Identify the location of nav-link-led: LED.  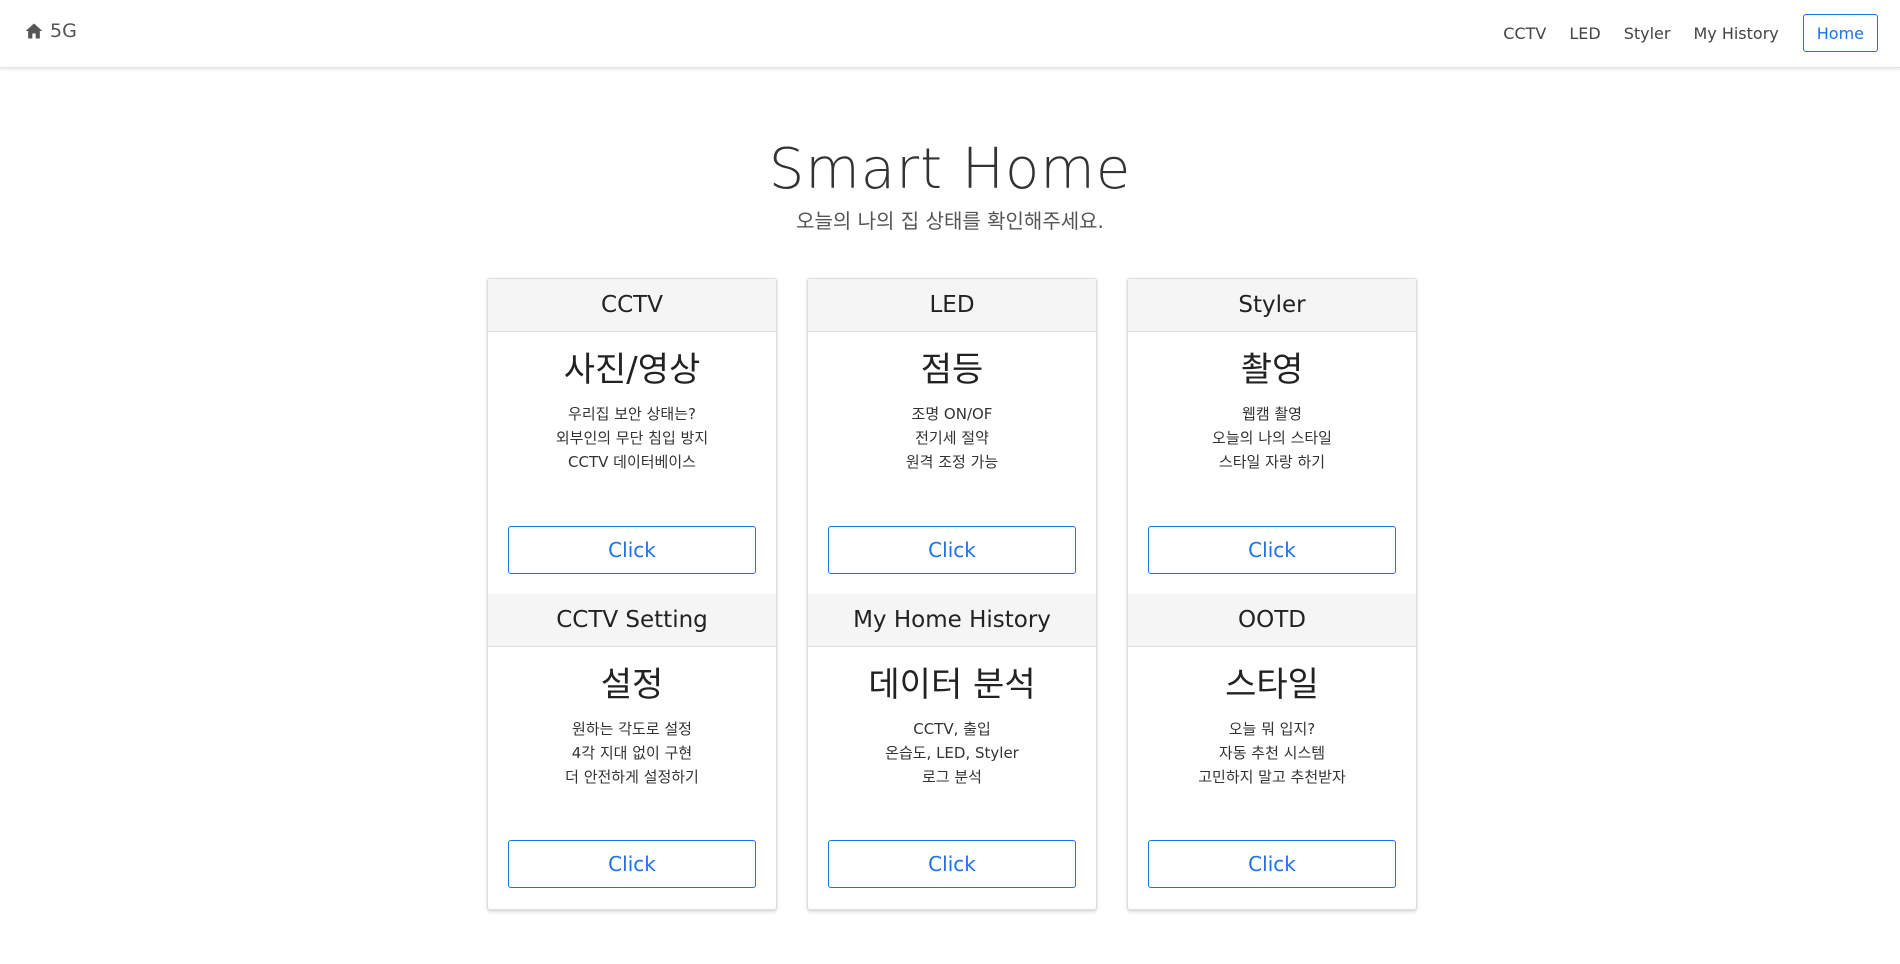
(1584, 33).